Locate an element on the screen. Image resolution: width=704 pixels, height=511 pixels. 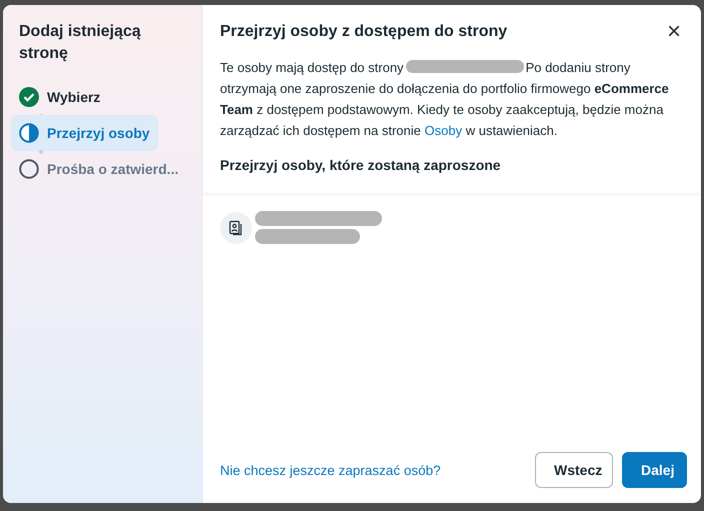
step-item: Wybierz is located at coordinates (59, 97).